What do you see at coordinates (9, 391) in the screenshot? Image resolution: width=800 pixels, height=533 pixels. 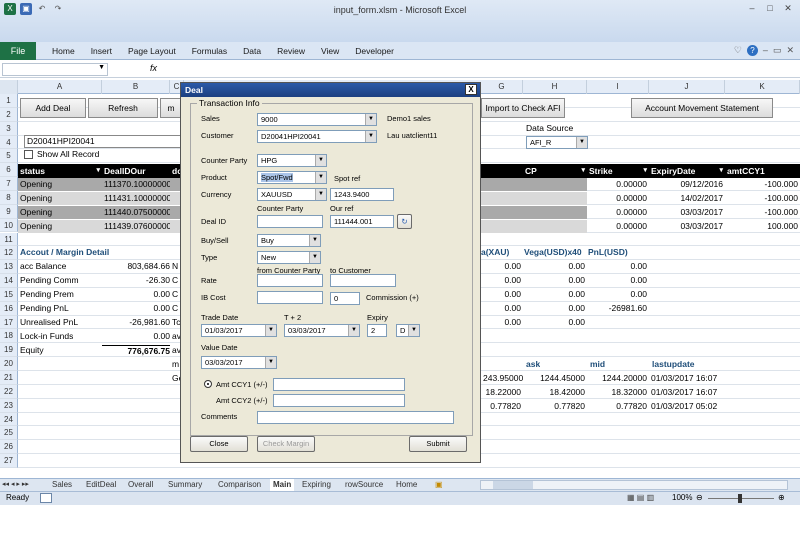 I see `row-header: 22` at bounding box center [9, 391].